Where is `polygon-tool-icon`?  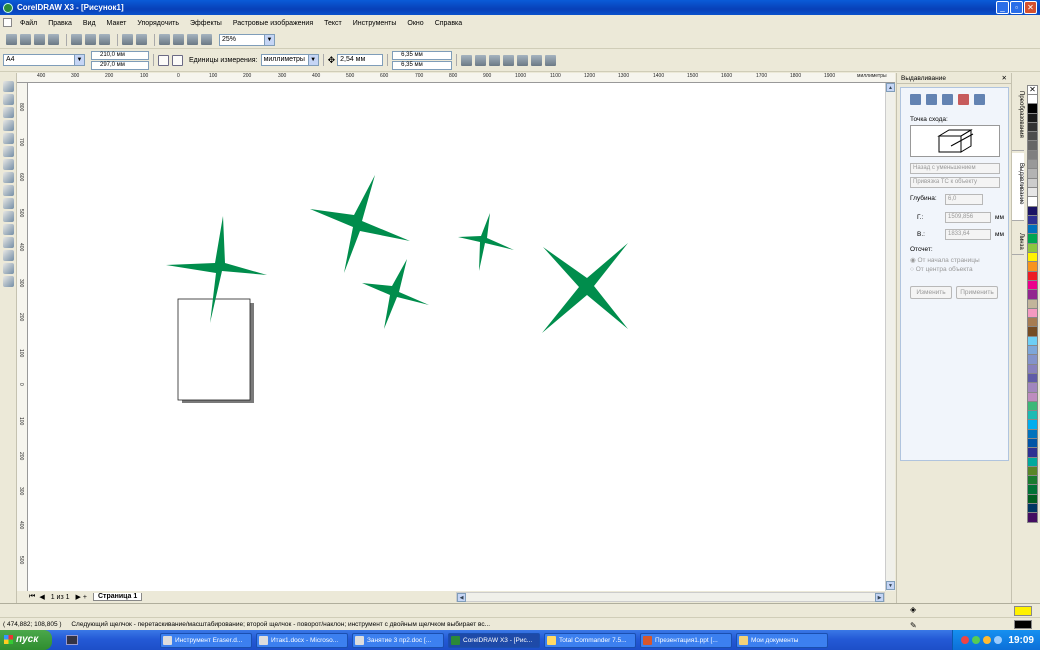
polygon-tool-icon is located at coordinates (8, 190).